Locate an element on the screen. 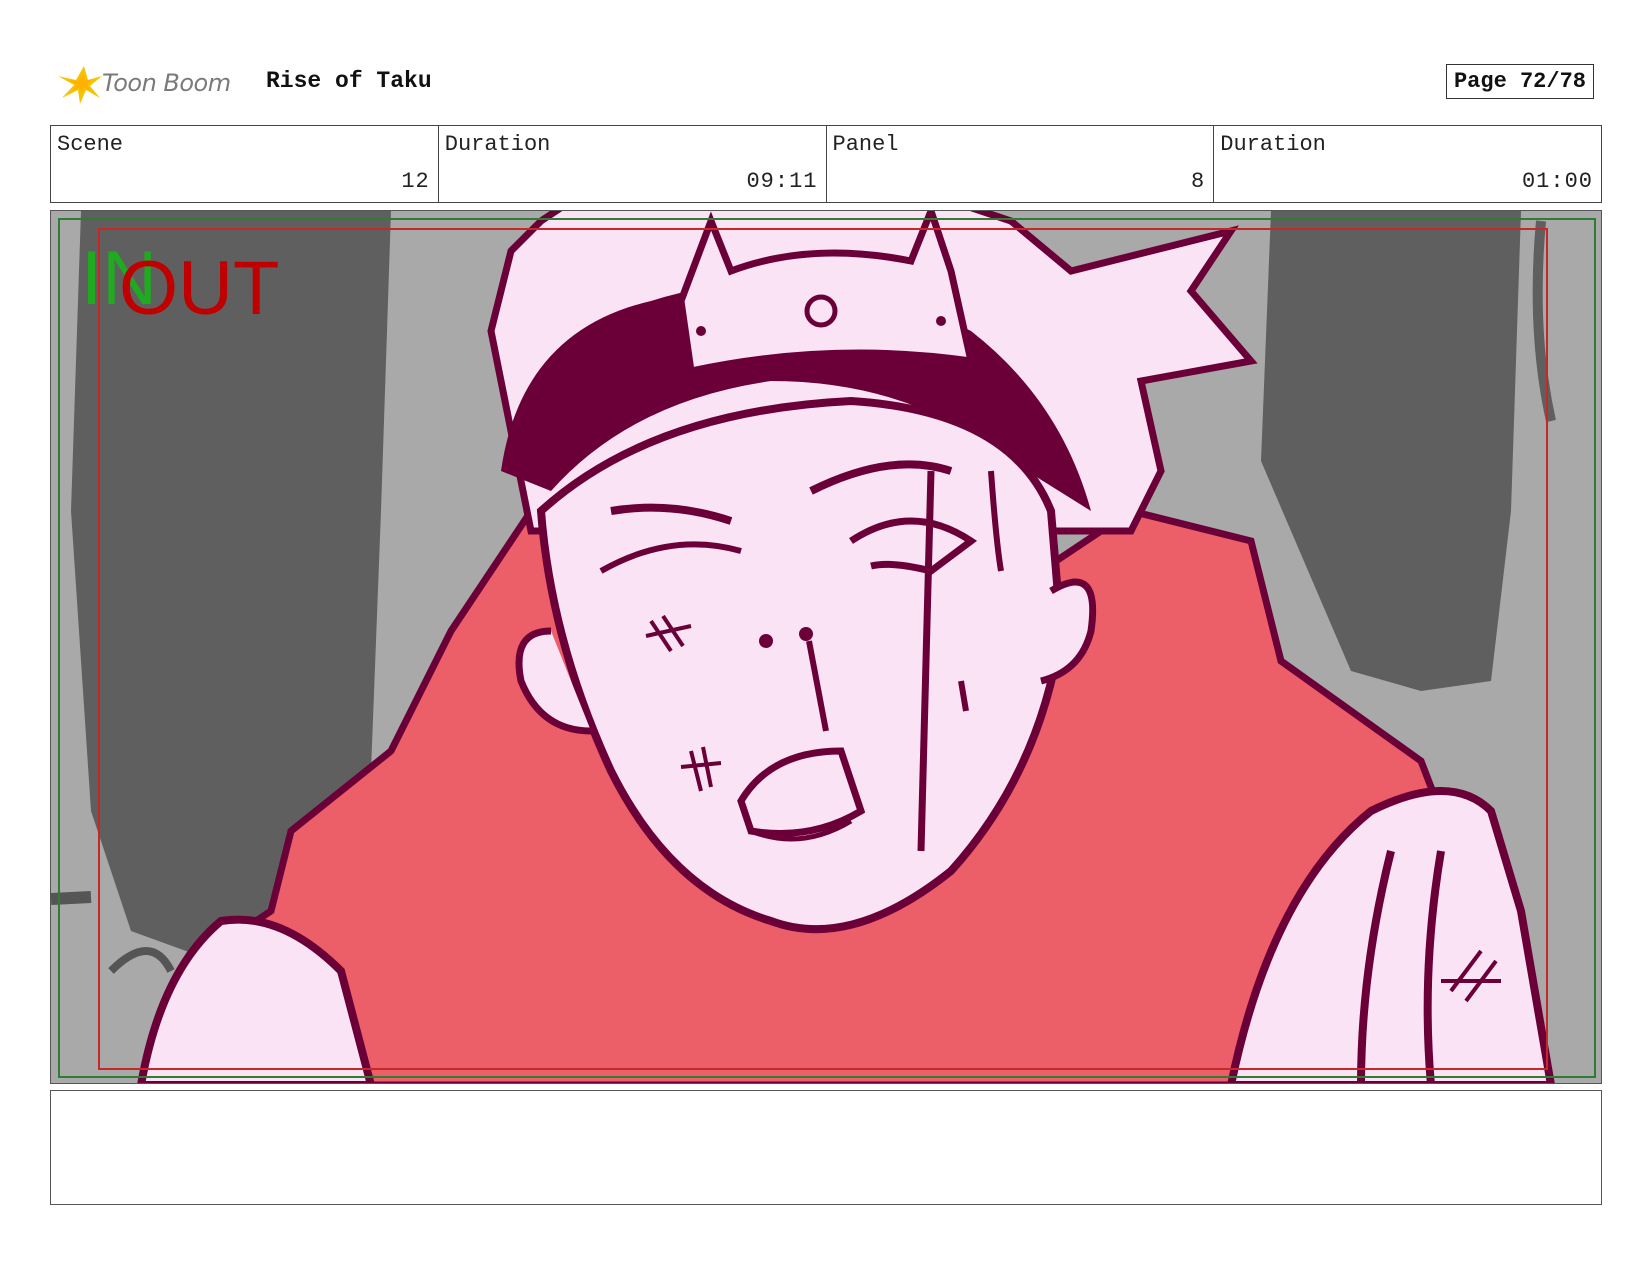 This screenshot has height=1275, width=1650. toon-boom-logo: Toon Boom is located at coordinates (154, 83).